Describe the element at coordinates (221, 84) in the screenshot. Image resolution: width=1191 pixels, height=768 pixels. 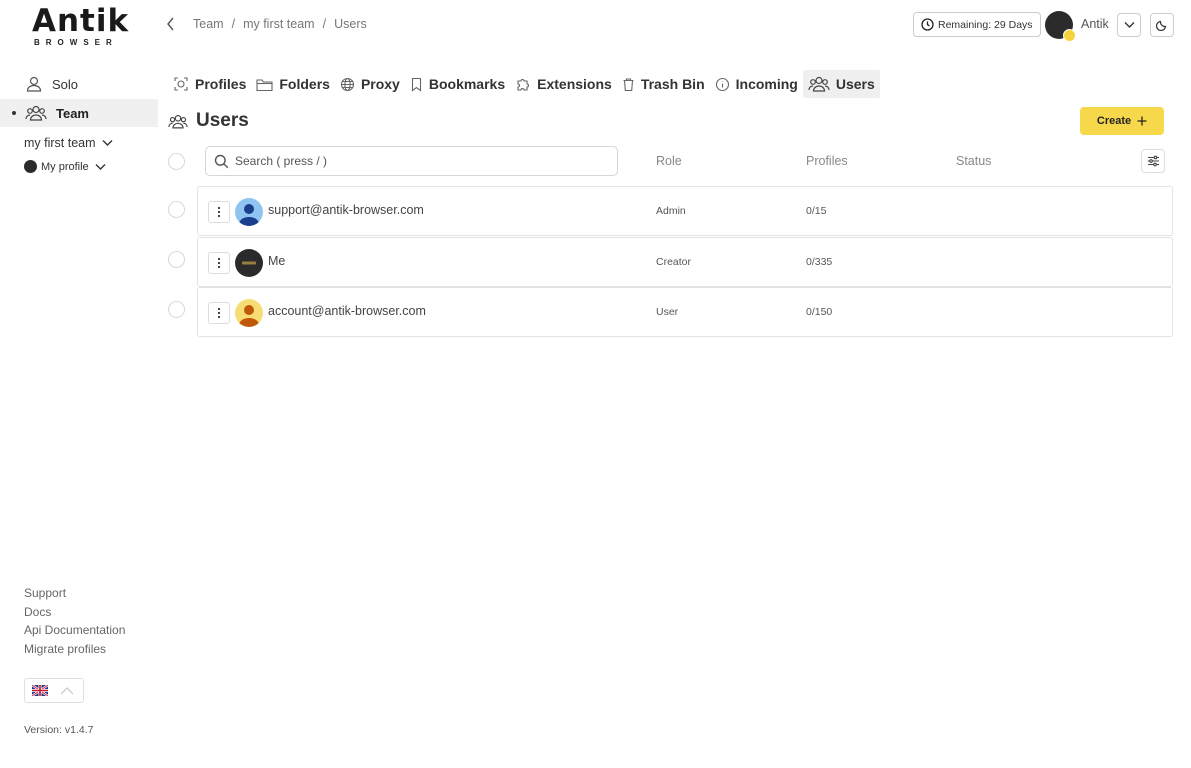
I see `tab-label: Profiles` at that location.